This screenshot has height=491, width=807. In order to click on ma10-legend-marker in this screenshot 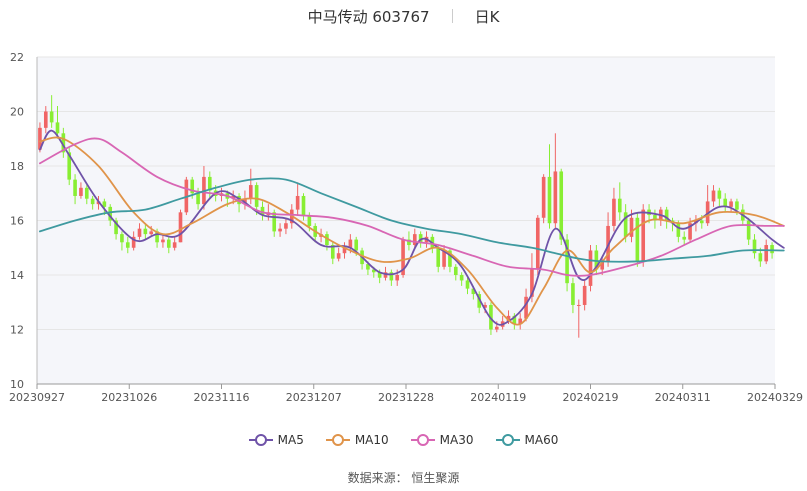, I will do `click(337, 440)`.